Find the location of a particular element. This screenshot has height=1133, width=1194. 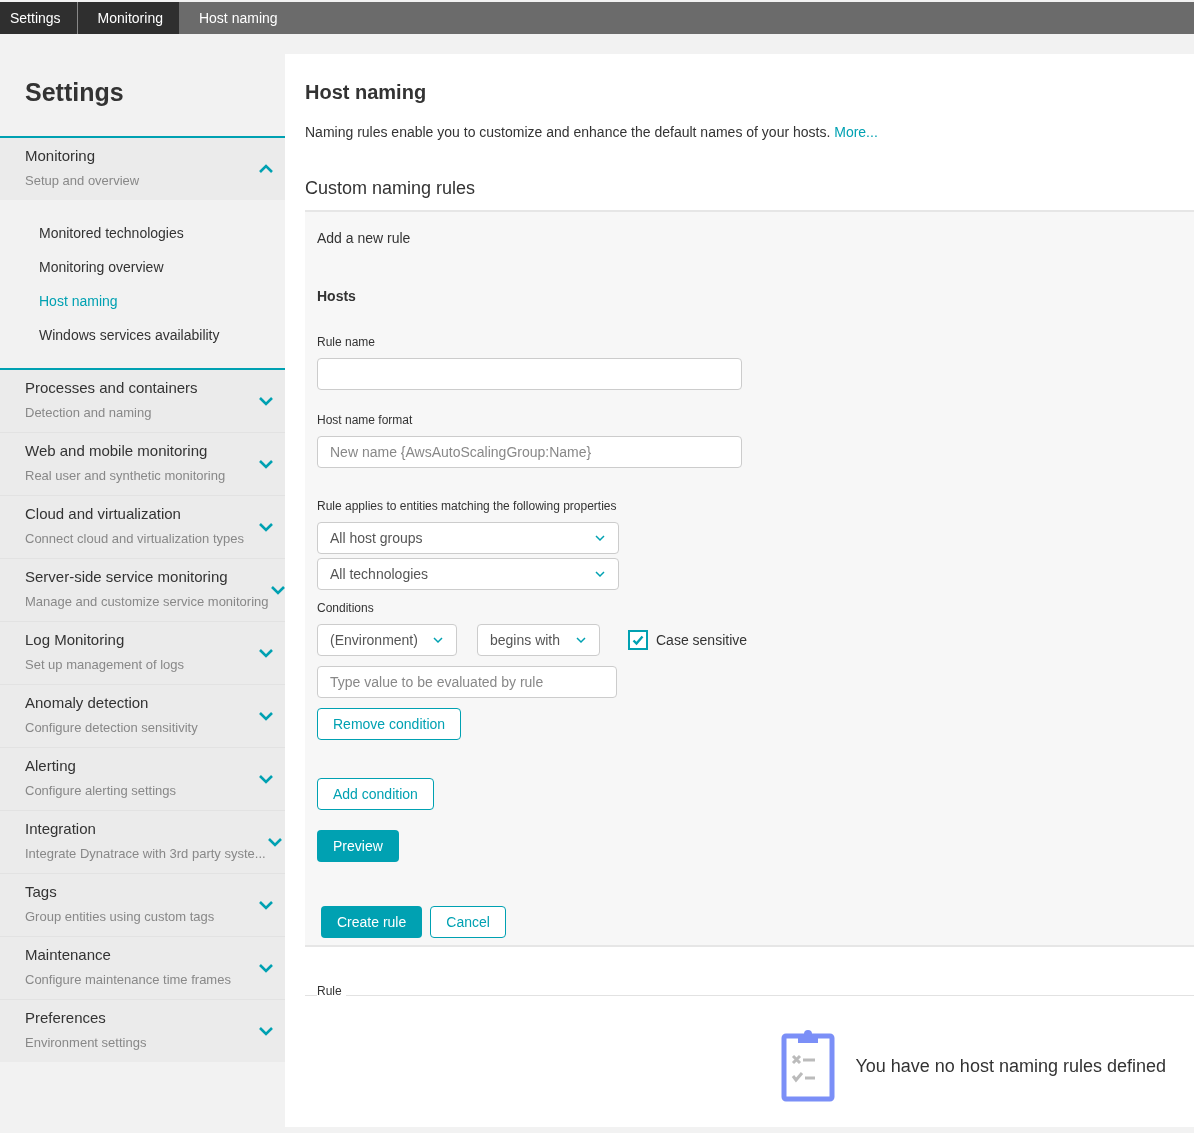

input-field is located at coordinates (529, 374).